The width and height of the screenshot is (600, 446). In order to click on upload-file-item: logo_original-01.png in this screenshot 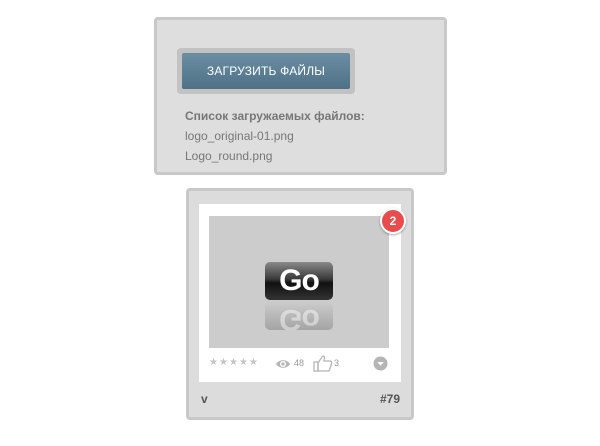, I will do `click(239, 136)`.